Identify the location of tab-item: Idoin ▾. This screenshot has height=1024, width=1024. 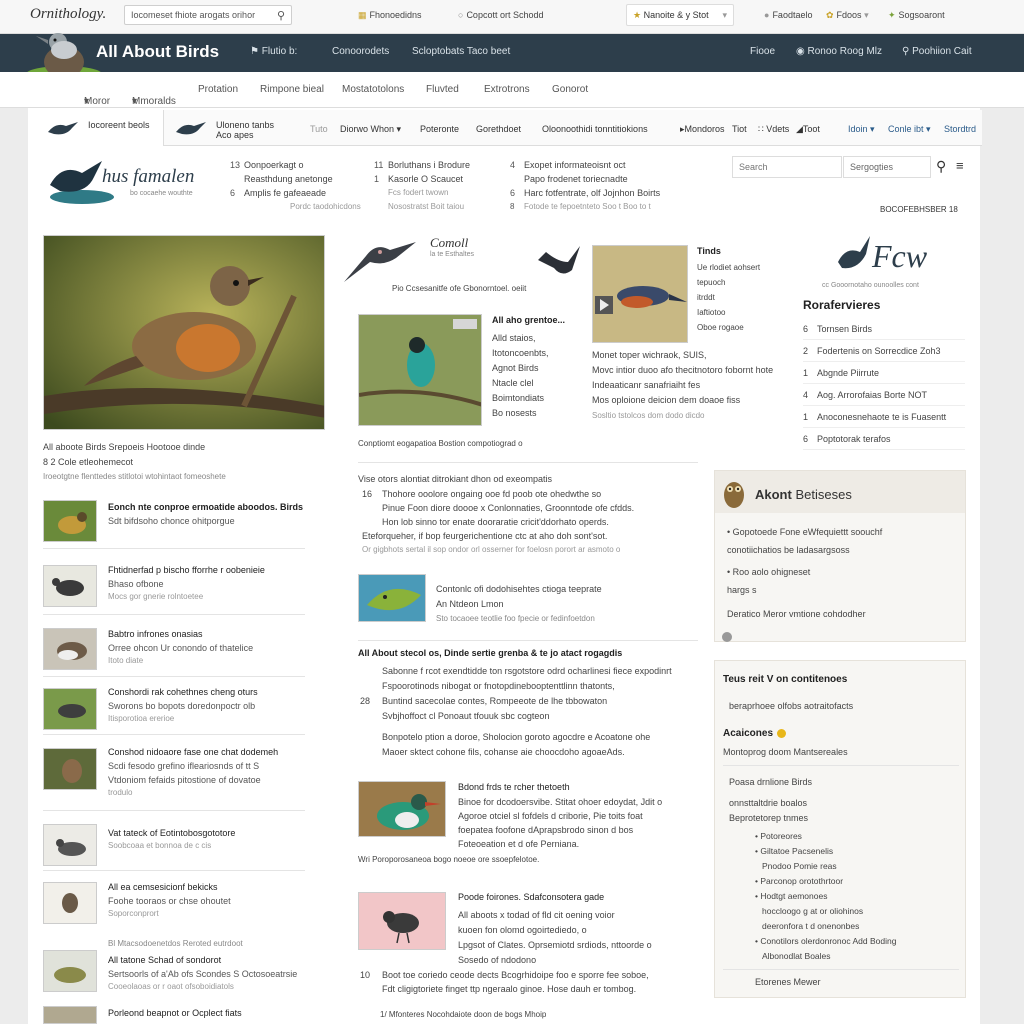
(861, 129).